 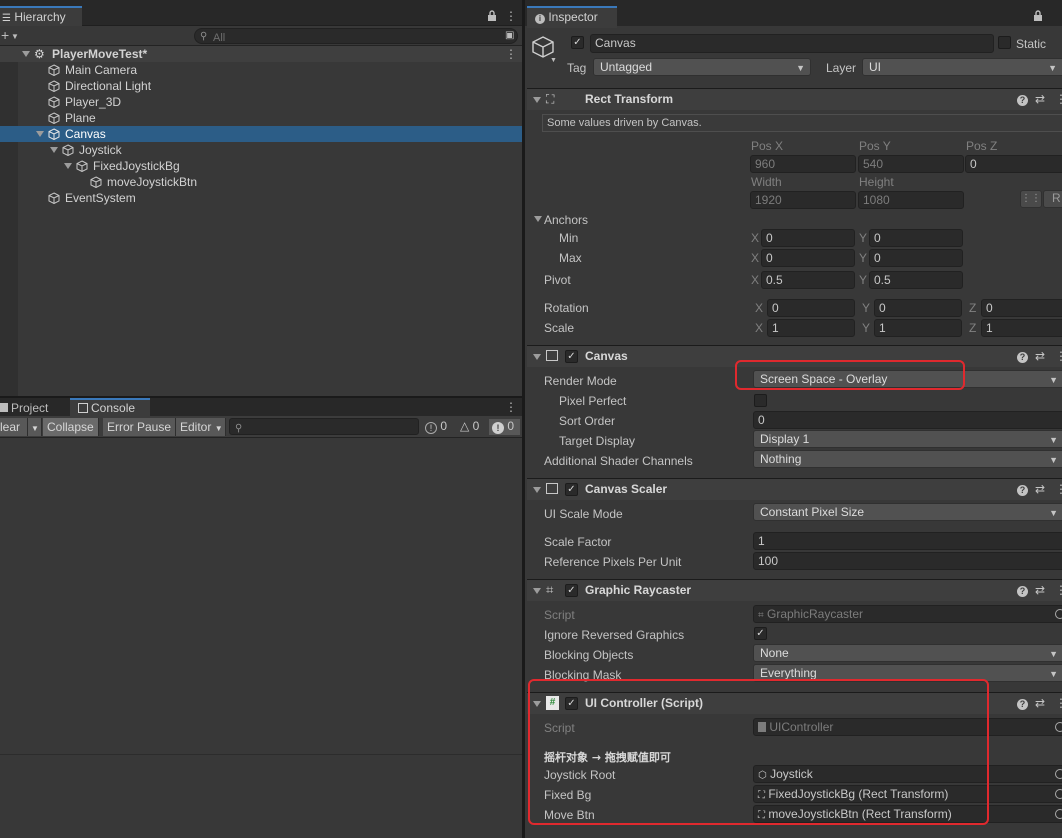 I want to click on clear-options-dropdown: ▼, so click(x=35, y=427).